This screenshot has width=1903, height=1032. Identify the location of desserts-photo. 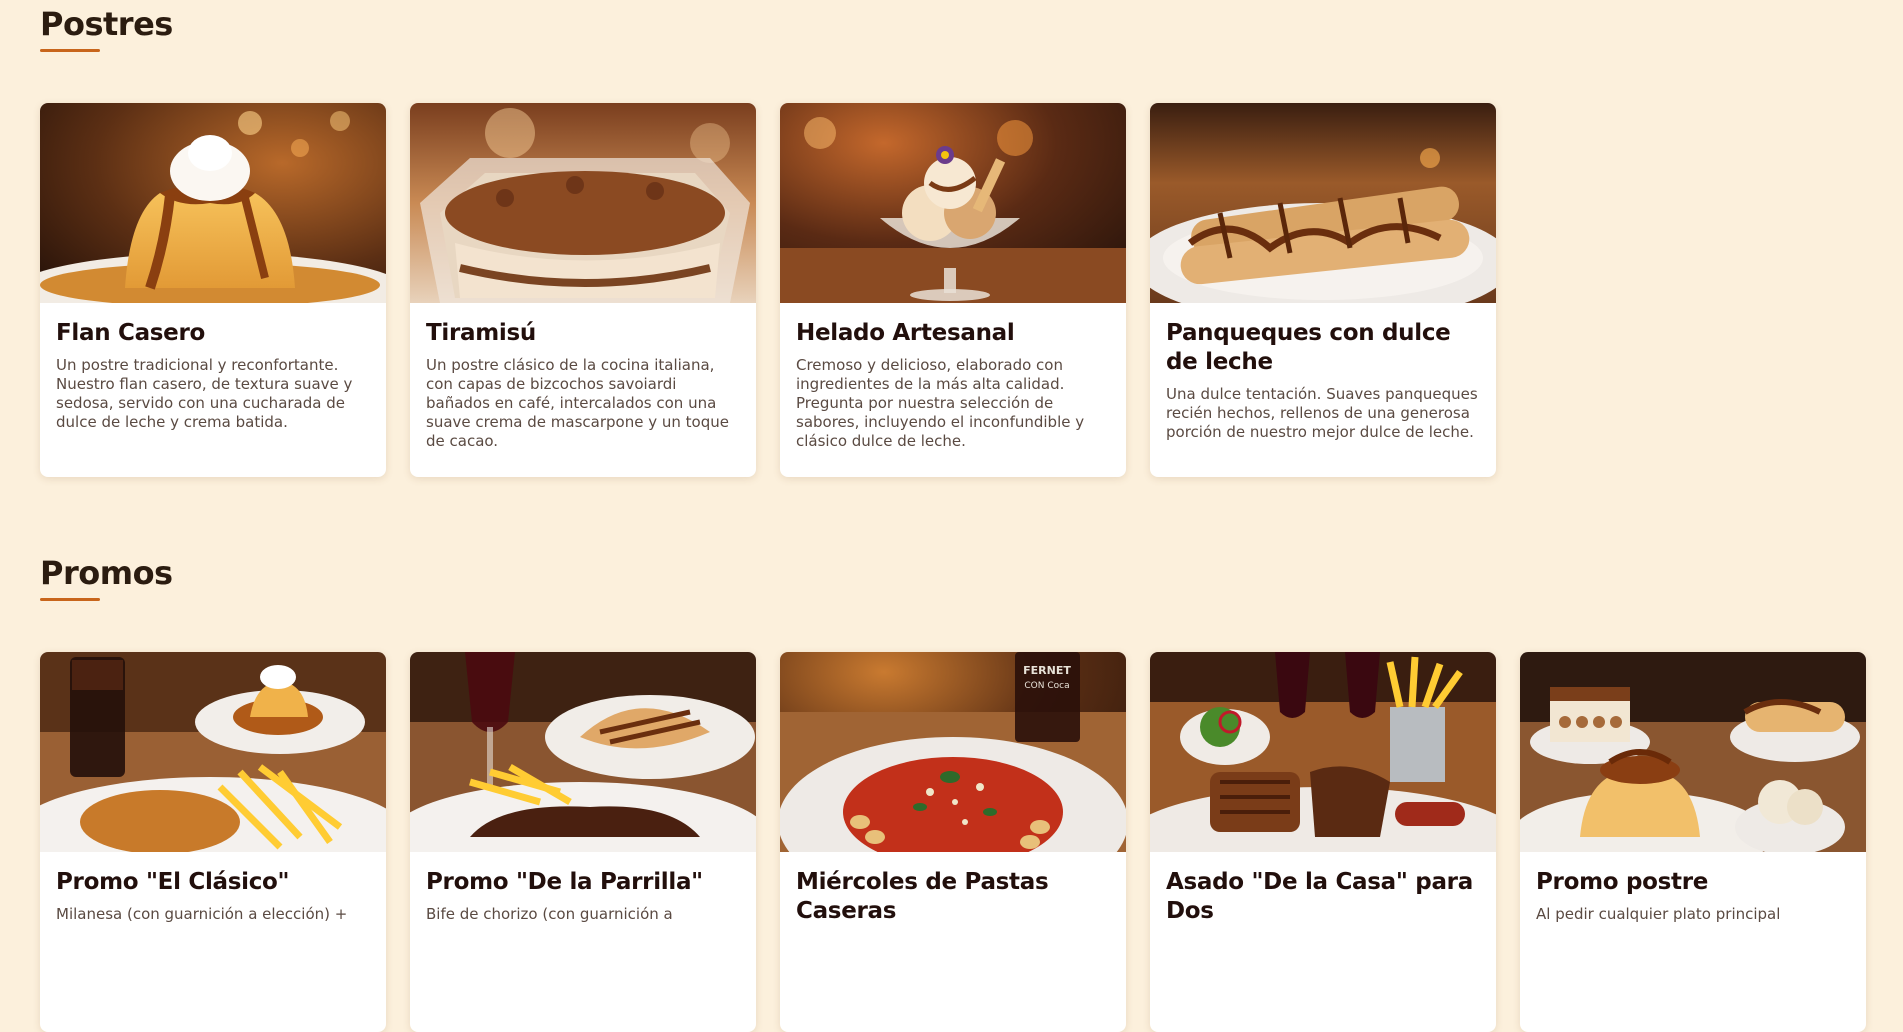
(1693, 752).